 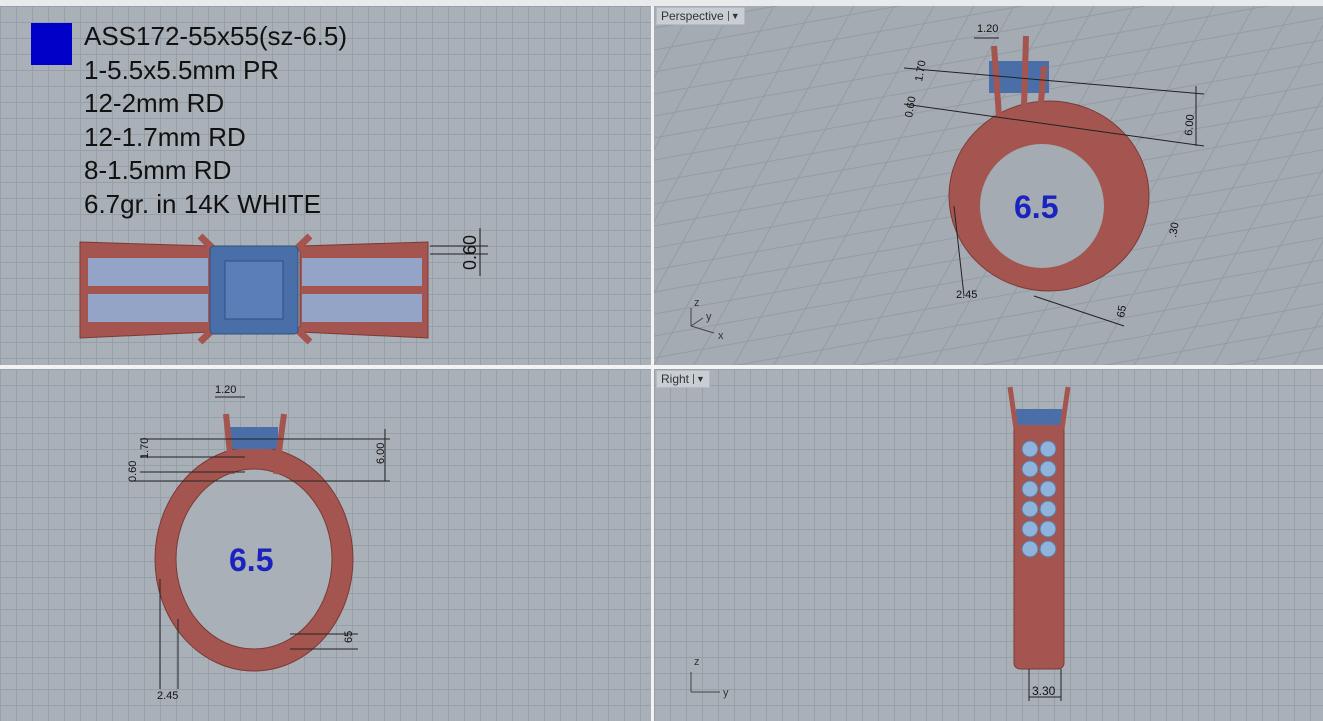 What do you see at coordinates (283, 286) in the screenshot?
I see `ring-top-model: 0.60` at bounding box center [283, 286].